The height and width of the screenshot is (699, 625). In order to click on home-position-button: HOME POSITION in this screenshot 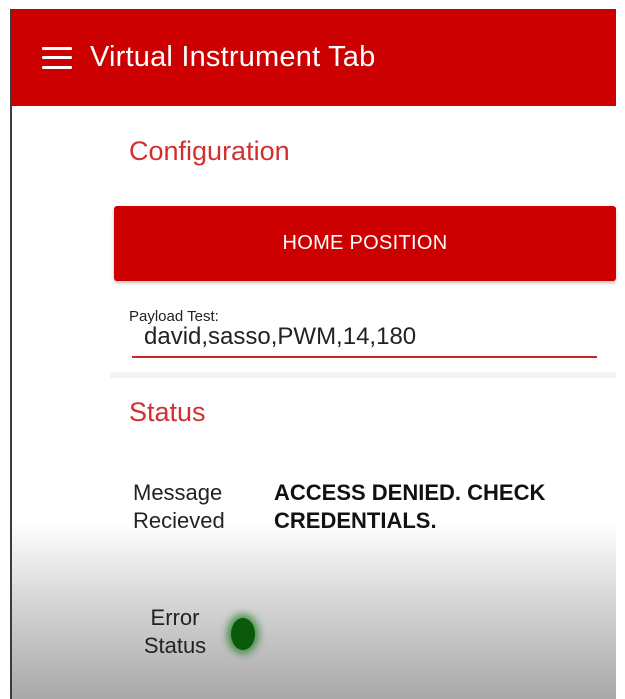, I will do `click(365, 243)`.